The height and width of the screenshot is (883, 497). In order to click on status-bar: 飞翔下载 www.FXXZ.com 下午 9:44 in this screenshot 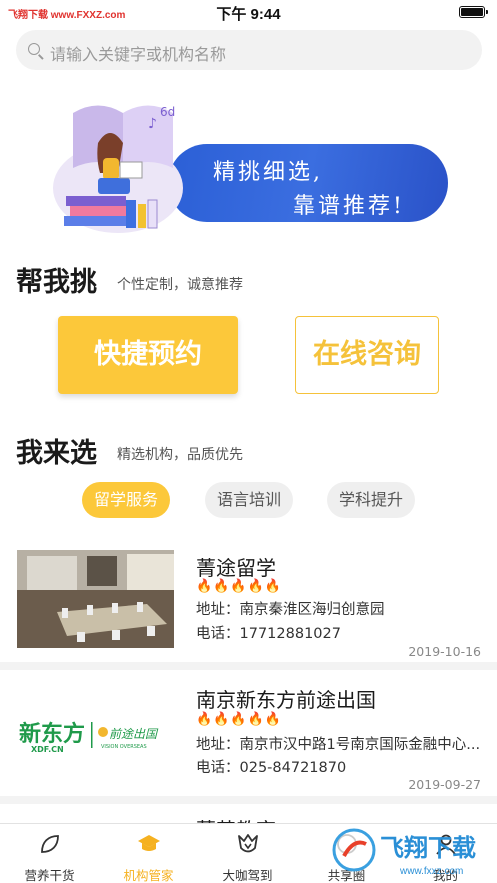, I will do `click(248, 13)`.